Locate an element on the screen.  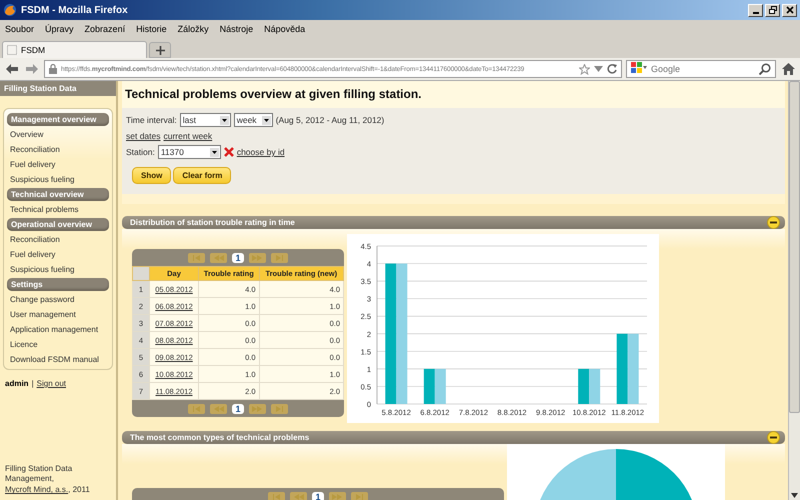
close-icon is located at coordinates (790, 10).